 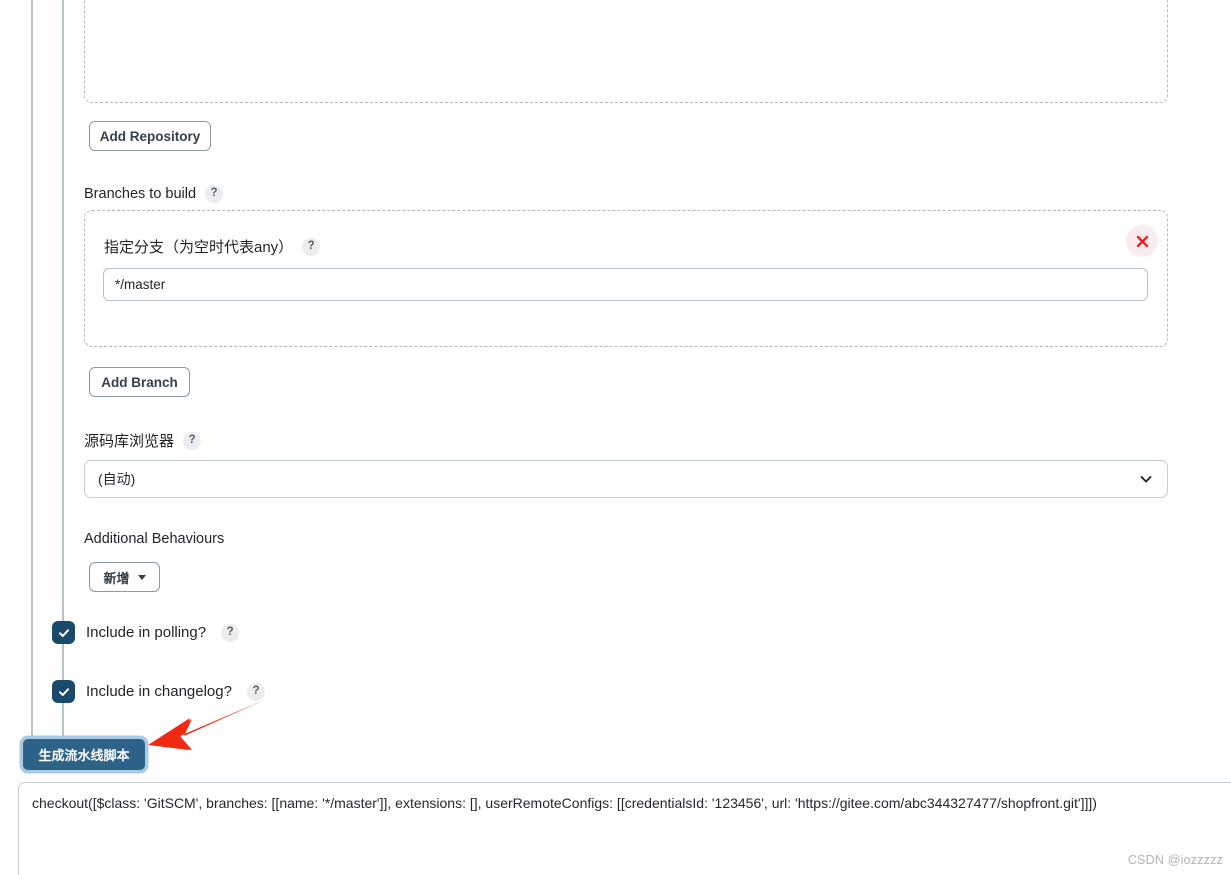 I want to click on include-in-polling-label: Include in polling?, so click(x=146, y=632).